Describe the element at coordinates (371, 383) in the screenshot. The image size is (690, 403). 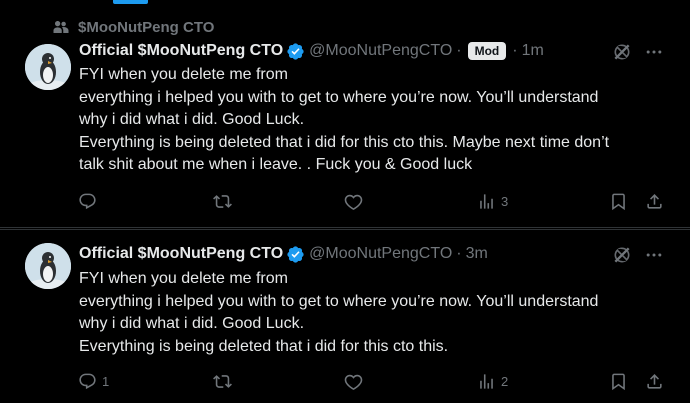
I see `post-actions: 1 2` at that location.